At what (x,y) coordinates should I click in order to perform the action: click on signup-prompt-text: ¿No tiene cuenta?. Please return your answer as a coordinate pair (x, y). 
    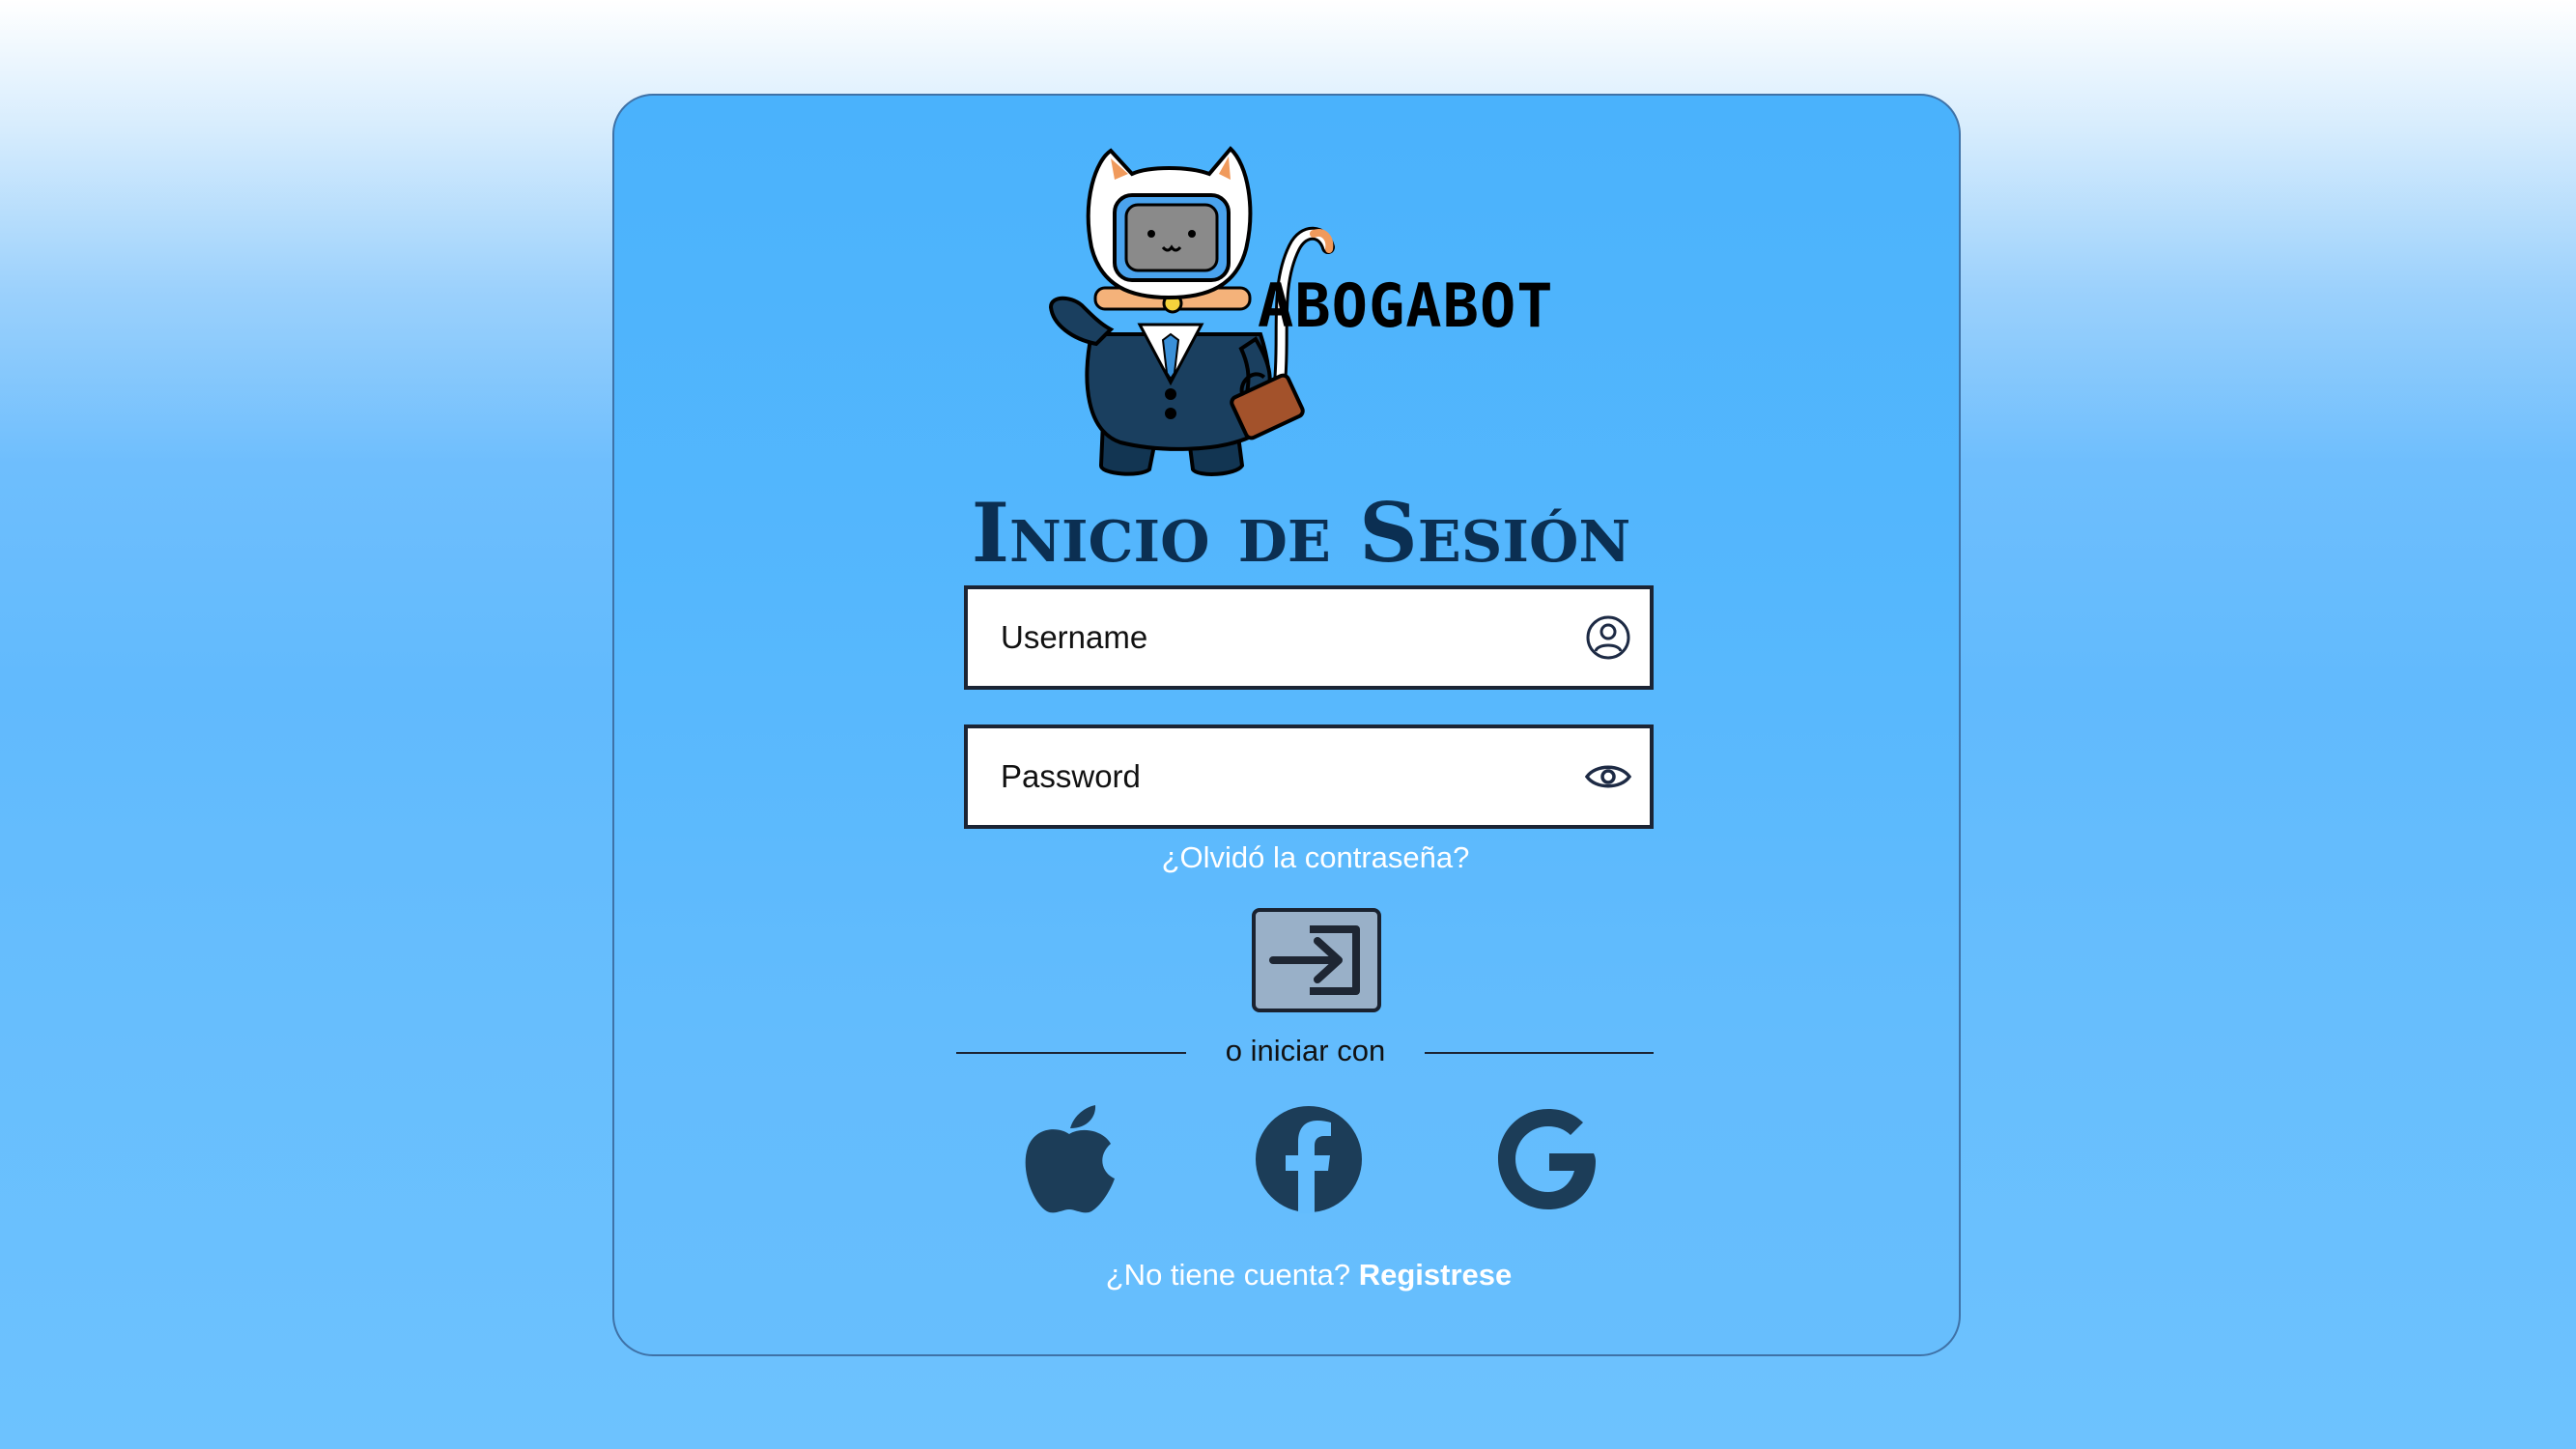
    Looking at the image, I should click on (1228, 1275).